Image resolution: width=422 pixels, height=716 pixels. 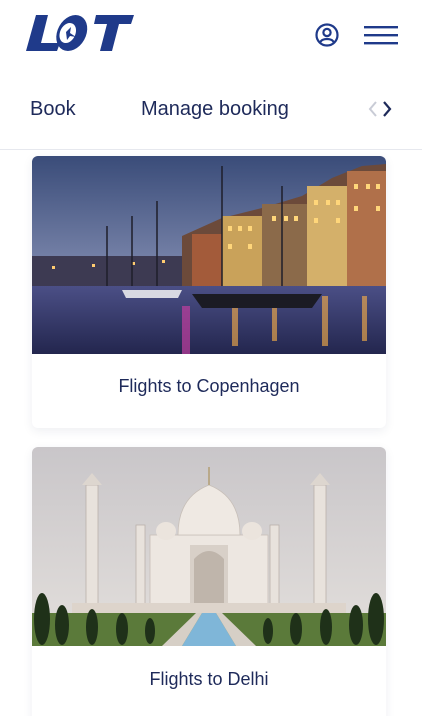 I want to click on chevron-left-icon, so click(x=372, y=109).